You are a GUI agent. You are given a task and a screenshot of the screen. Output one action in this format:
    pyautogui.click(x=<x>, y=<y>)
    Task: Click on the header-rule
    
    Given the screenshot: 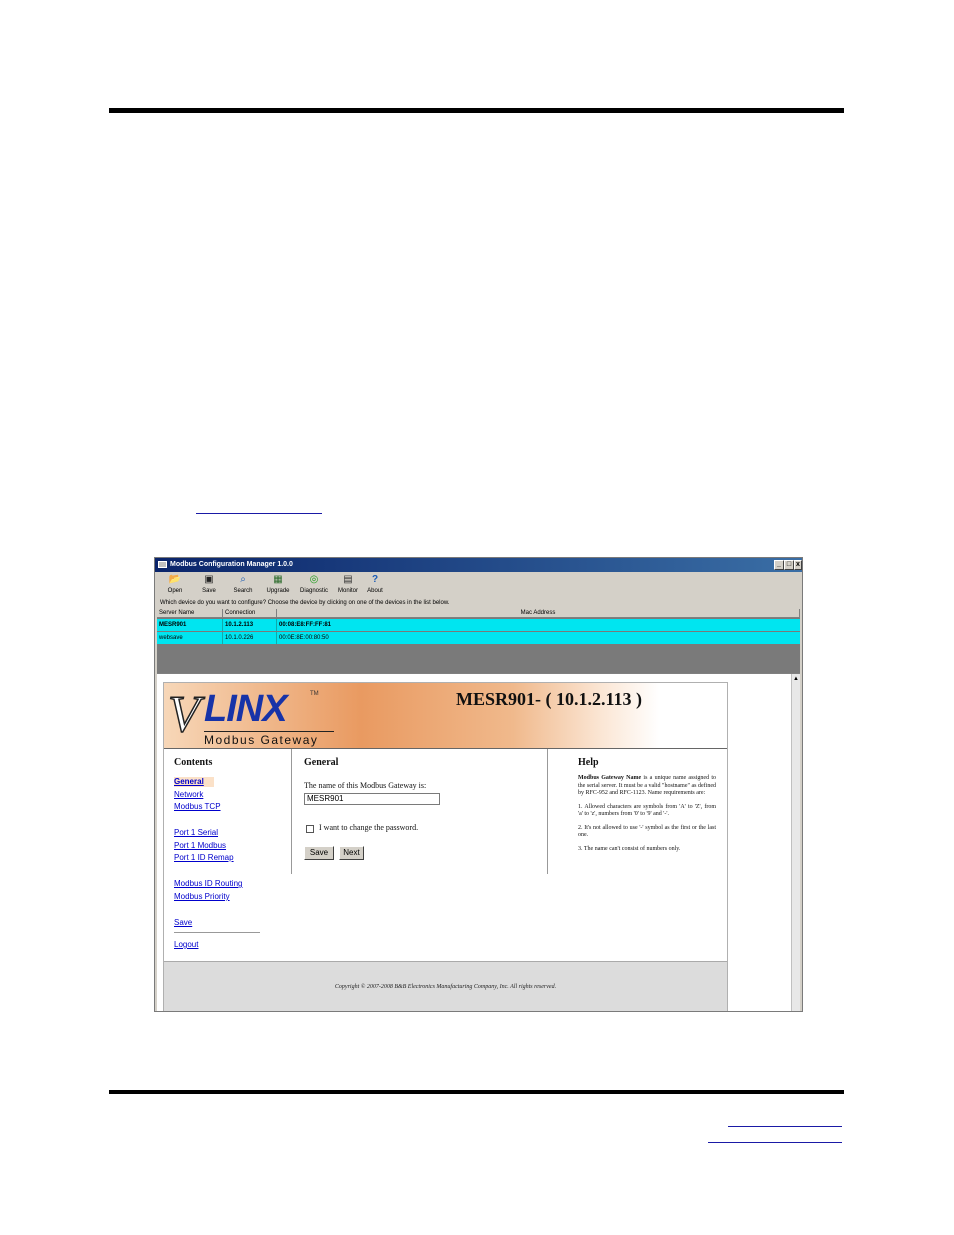 What is the action you would take?
    pyautogui.click(x=476, y=110)
    